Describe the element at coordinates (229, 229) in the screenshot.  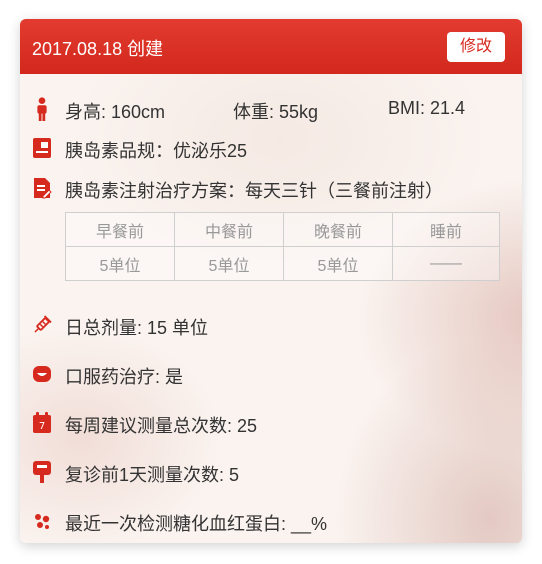
I see `header-lunch: 中餐前` at that location.